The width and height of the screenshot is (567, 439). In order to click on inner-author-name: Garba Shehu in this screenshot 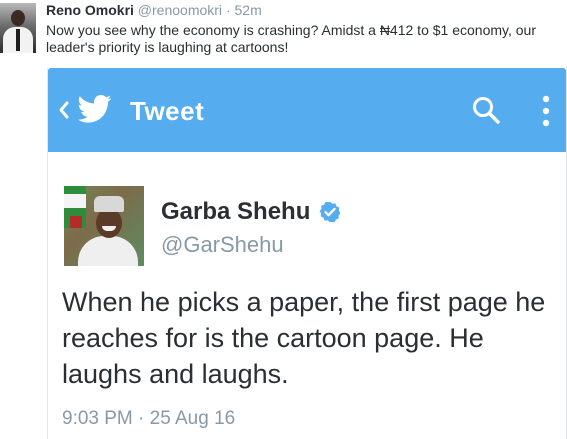, I will do `click(235, 212)`.